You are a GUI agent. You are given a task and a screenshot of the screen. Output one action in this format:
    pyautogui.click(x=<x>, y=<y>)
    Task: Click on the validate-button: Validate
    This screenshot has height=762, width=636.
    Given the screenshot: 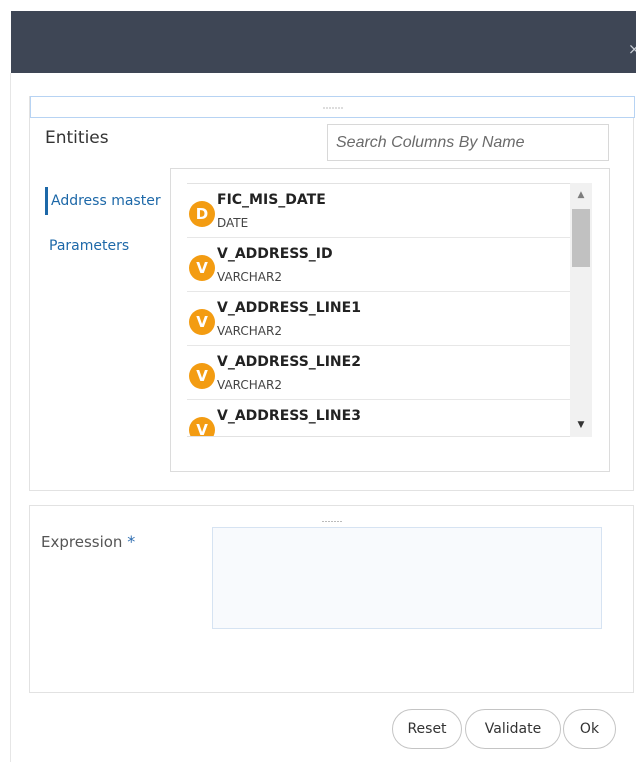 What is the action you would take?
    pyautogui.click(x=513, y=729)
    